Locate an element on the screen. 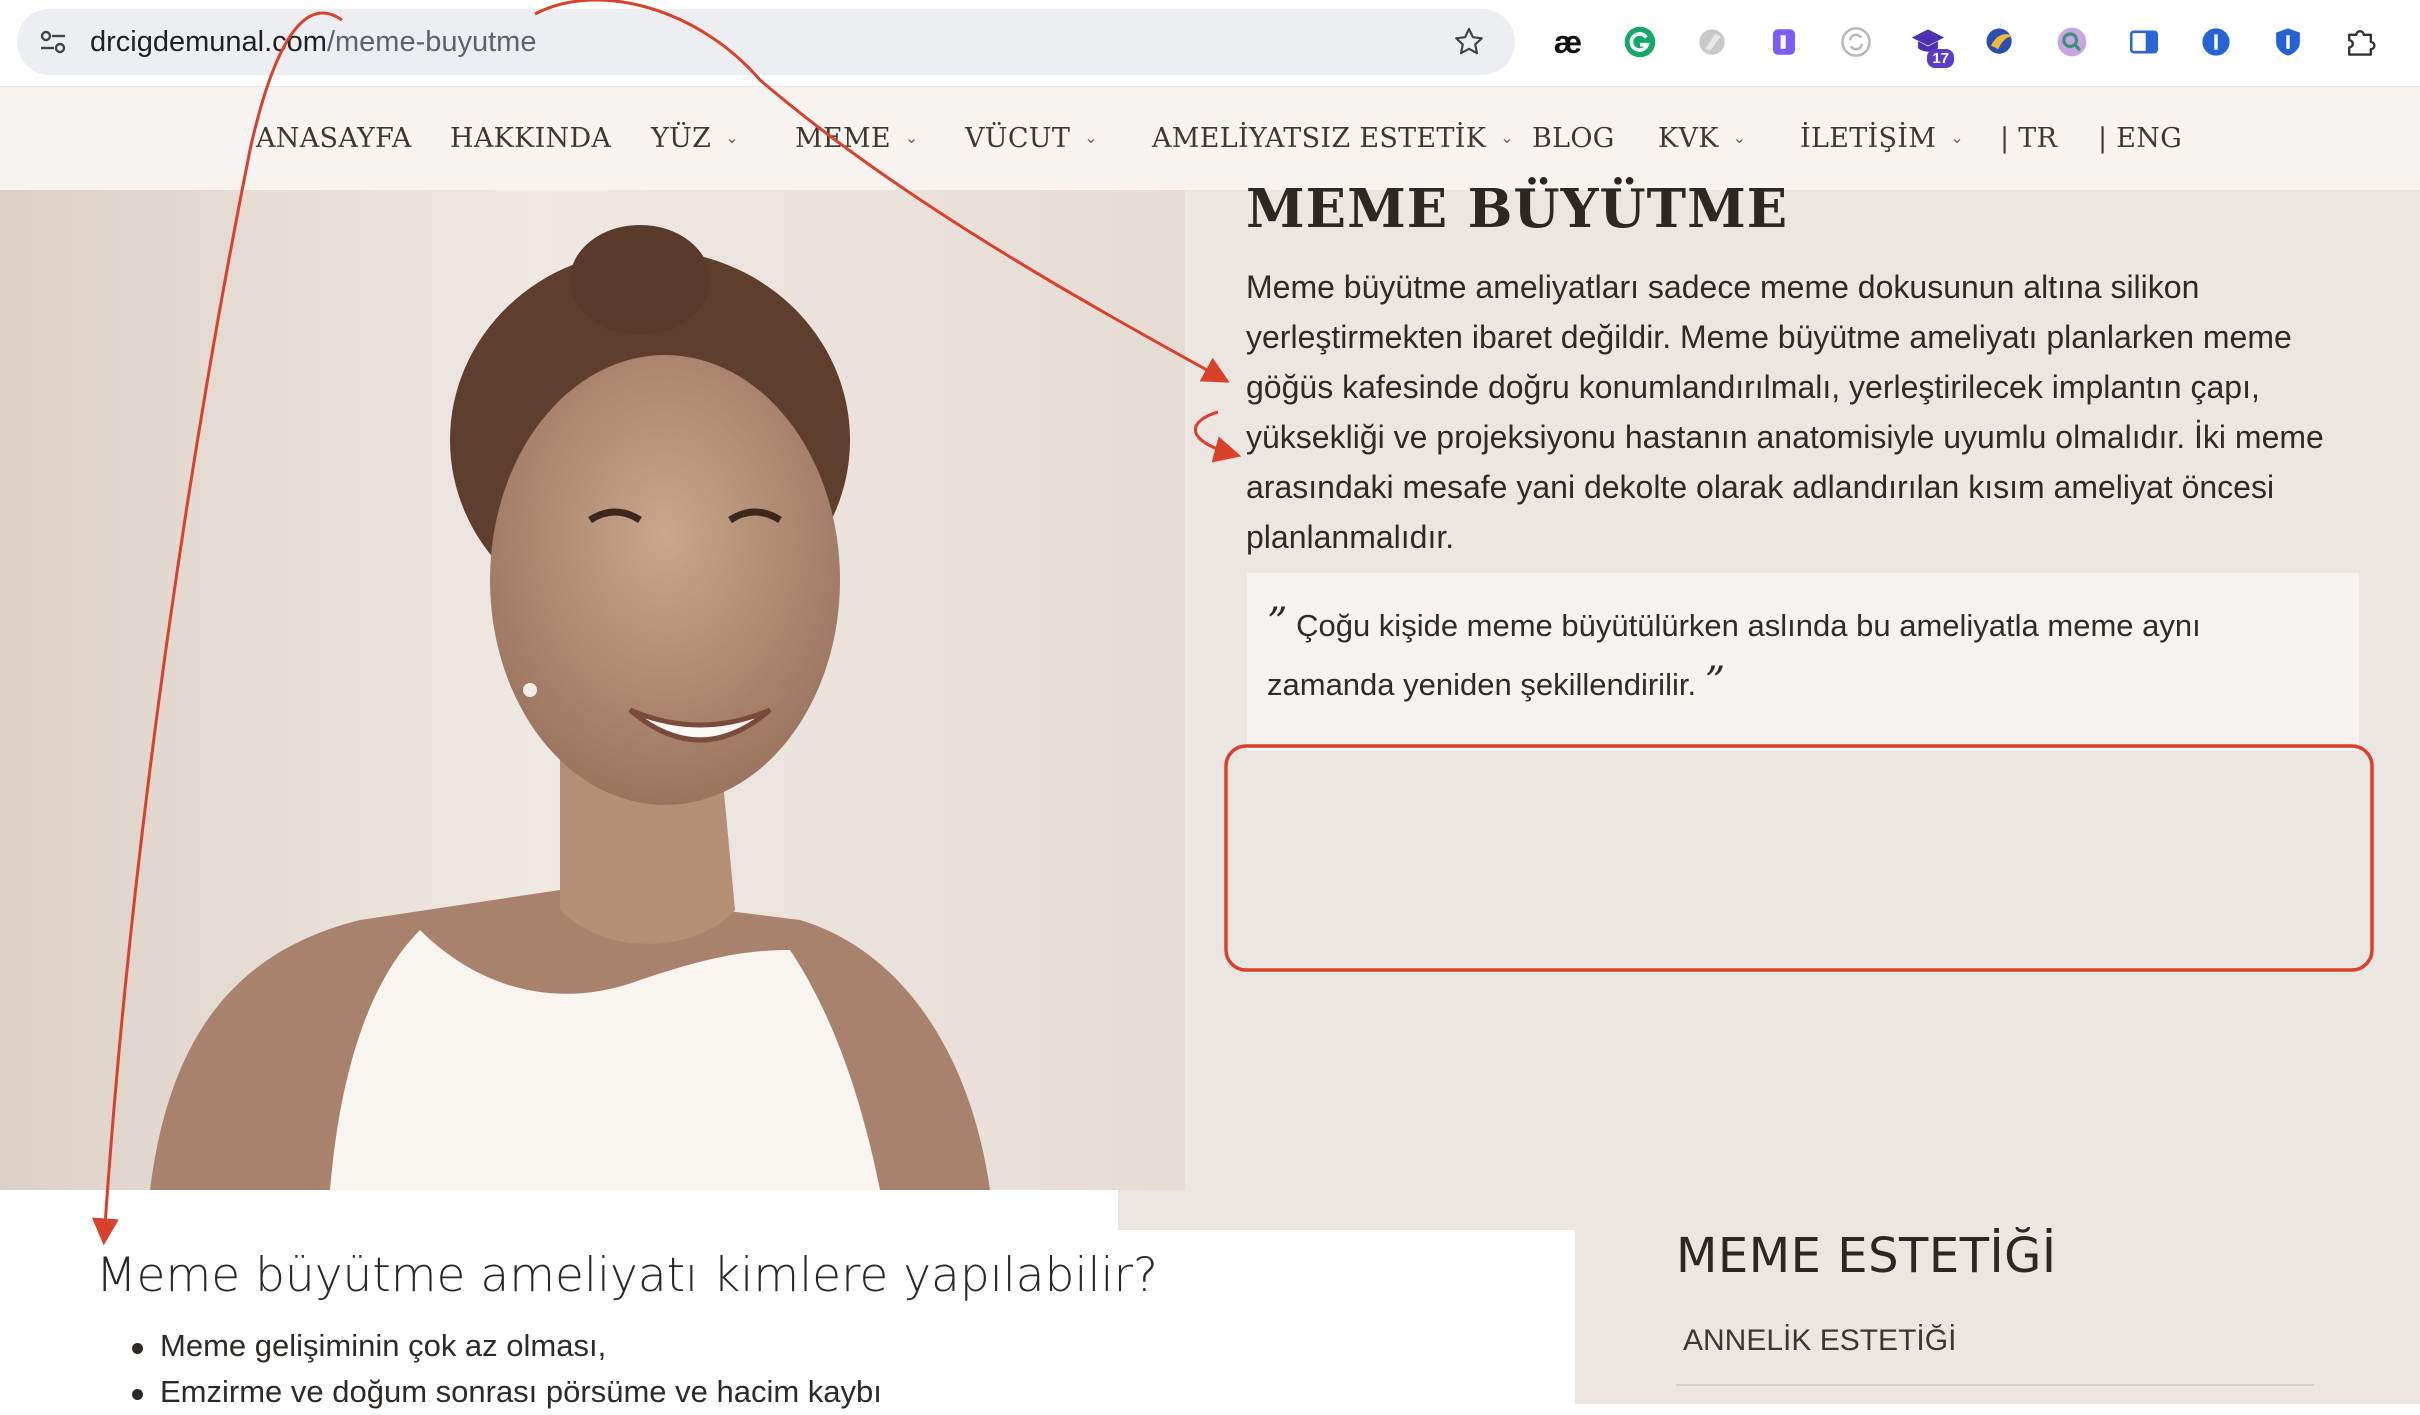  list-item: Meme gelişiminin çok az olması, is located at coordinates (507, 1346).